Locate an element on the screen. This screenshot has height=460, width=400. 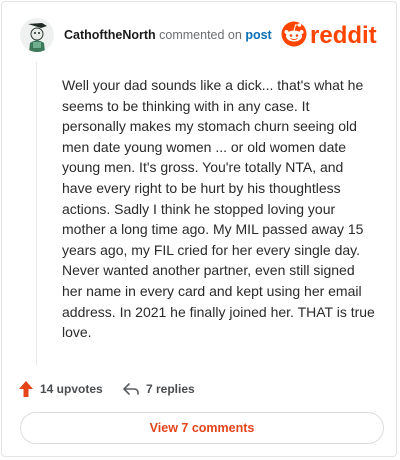
comment-byline: CathoftheNorth commented on post is located at coordinates (168, 35).